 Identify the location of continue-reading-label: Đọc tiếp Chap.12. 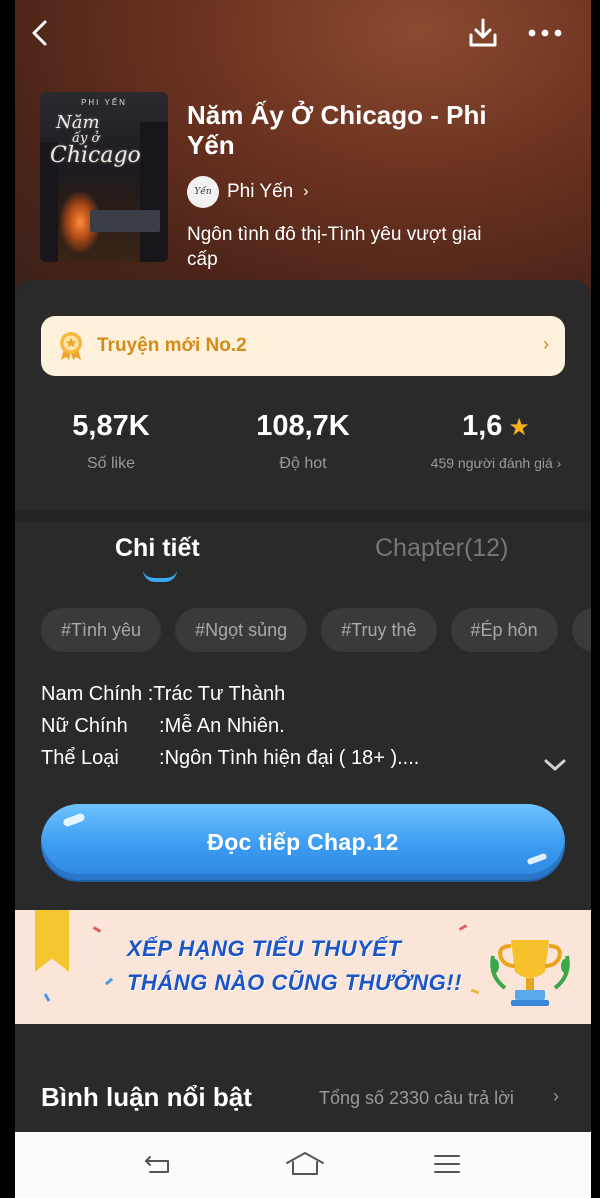
(303, 841).